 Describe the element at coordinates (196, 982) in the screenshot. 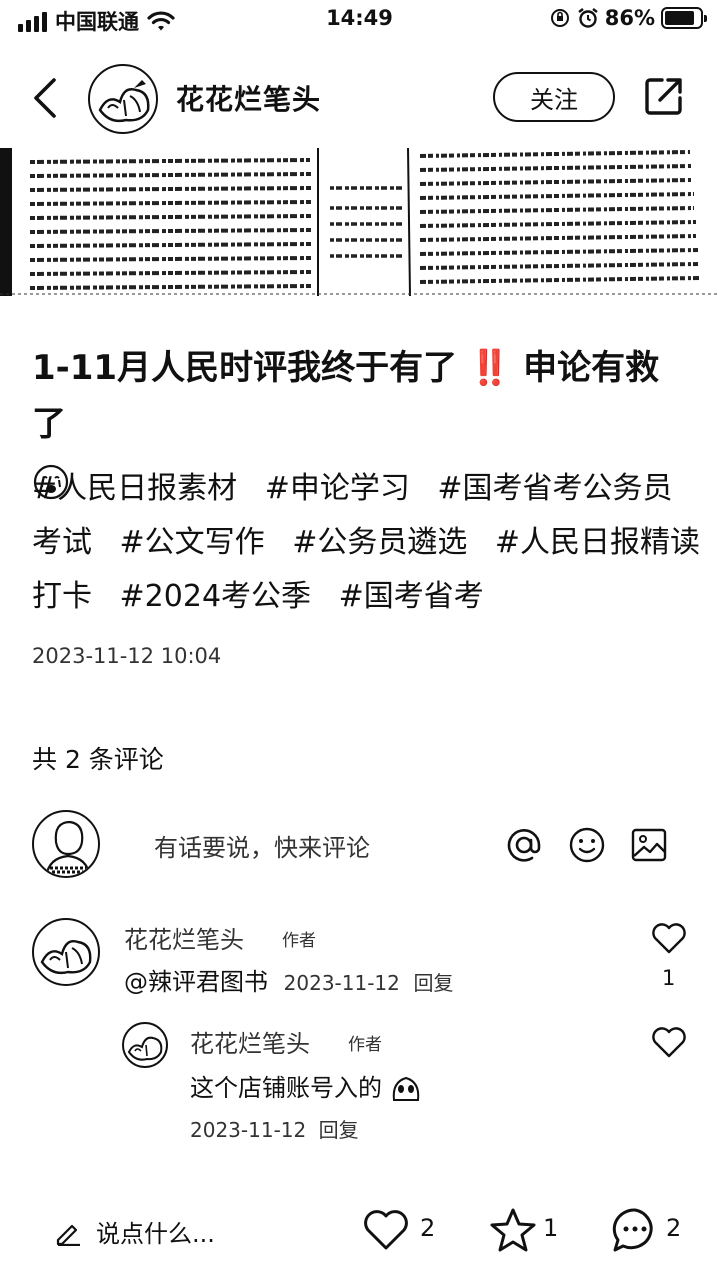

I see `comment-mention: @辣评君图书` at that location.